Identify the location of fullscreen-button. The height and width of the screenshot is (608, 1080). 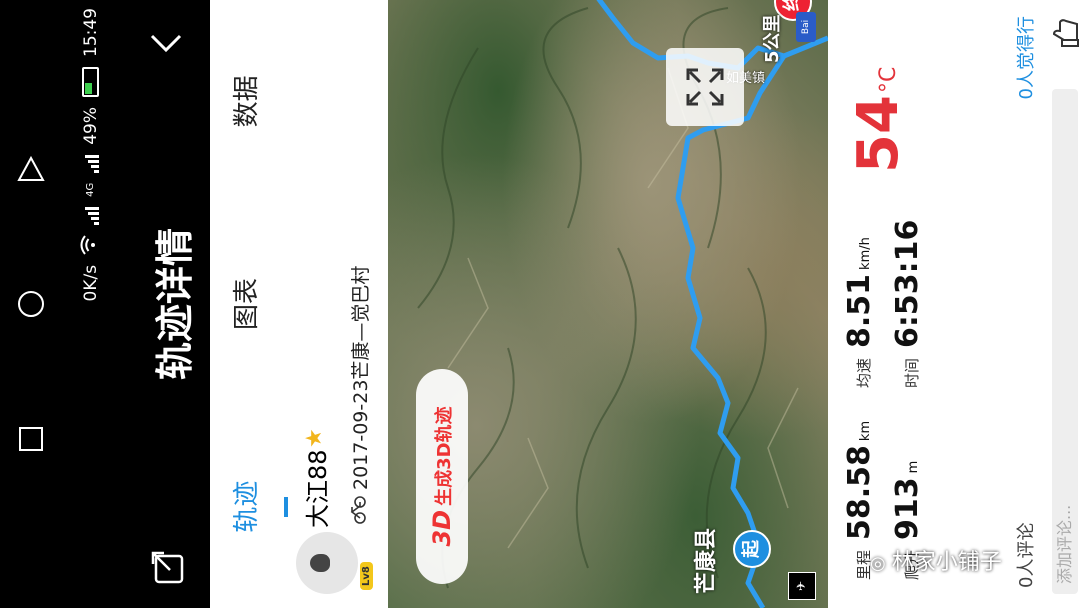
(705, 87).